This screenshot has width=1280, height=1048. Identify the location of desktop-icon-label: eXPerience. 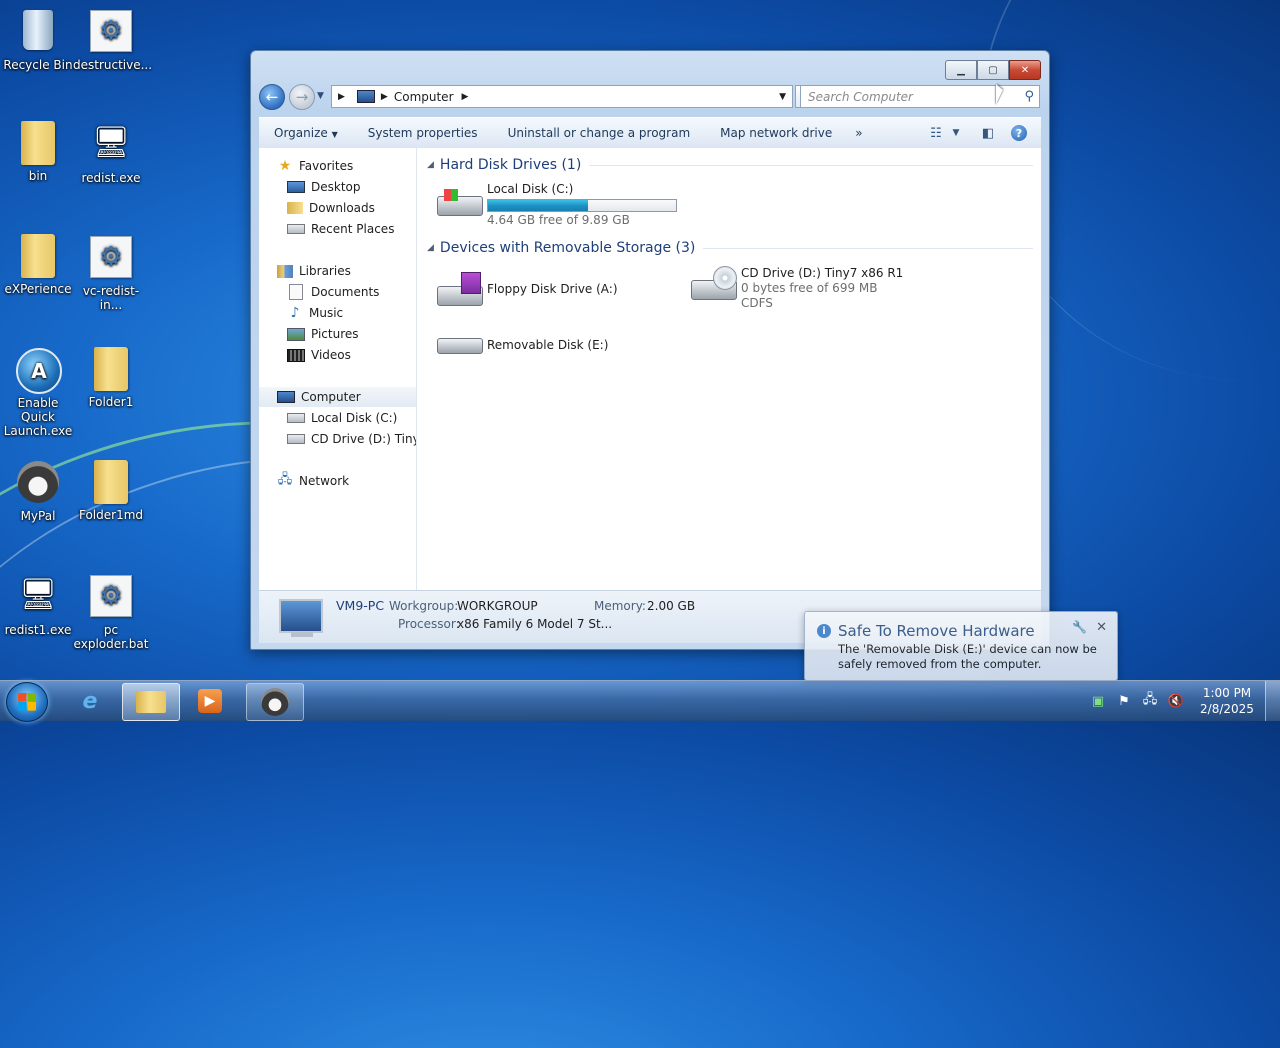
(38, 289).